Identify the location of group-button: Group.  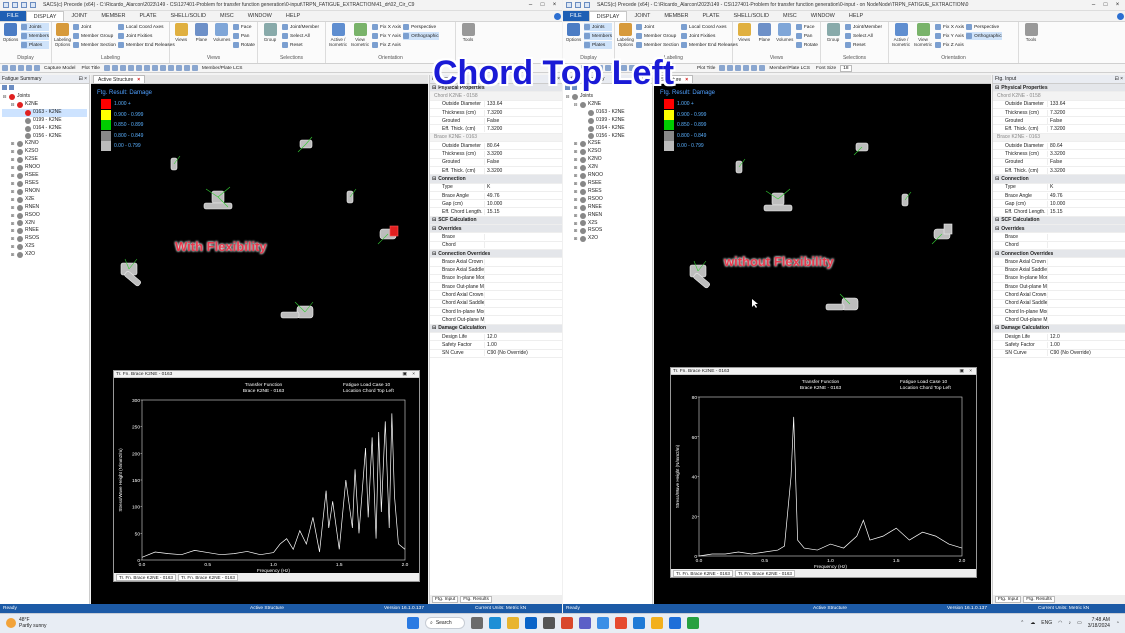
(833, 39).